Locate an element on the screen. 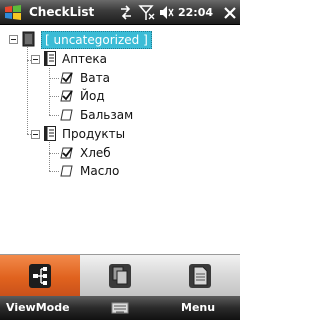 Image resolution: width=320 pixels, height=320 pixels. clock: 22:04 is located at coordinates (195, 12).